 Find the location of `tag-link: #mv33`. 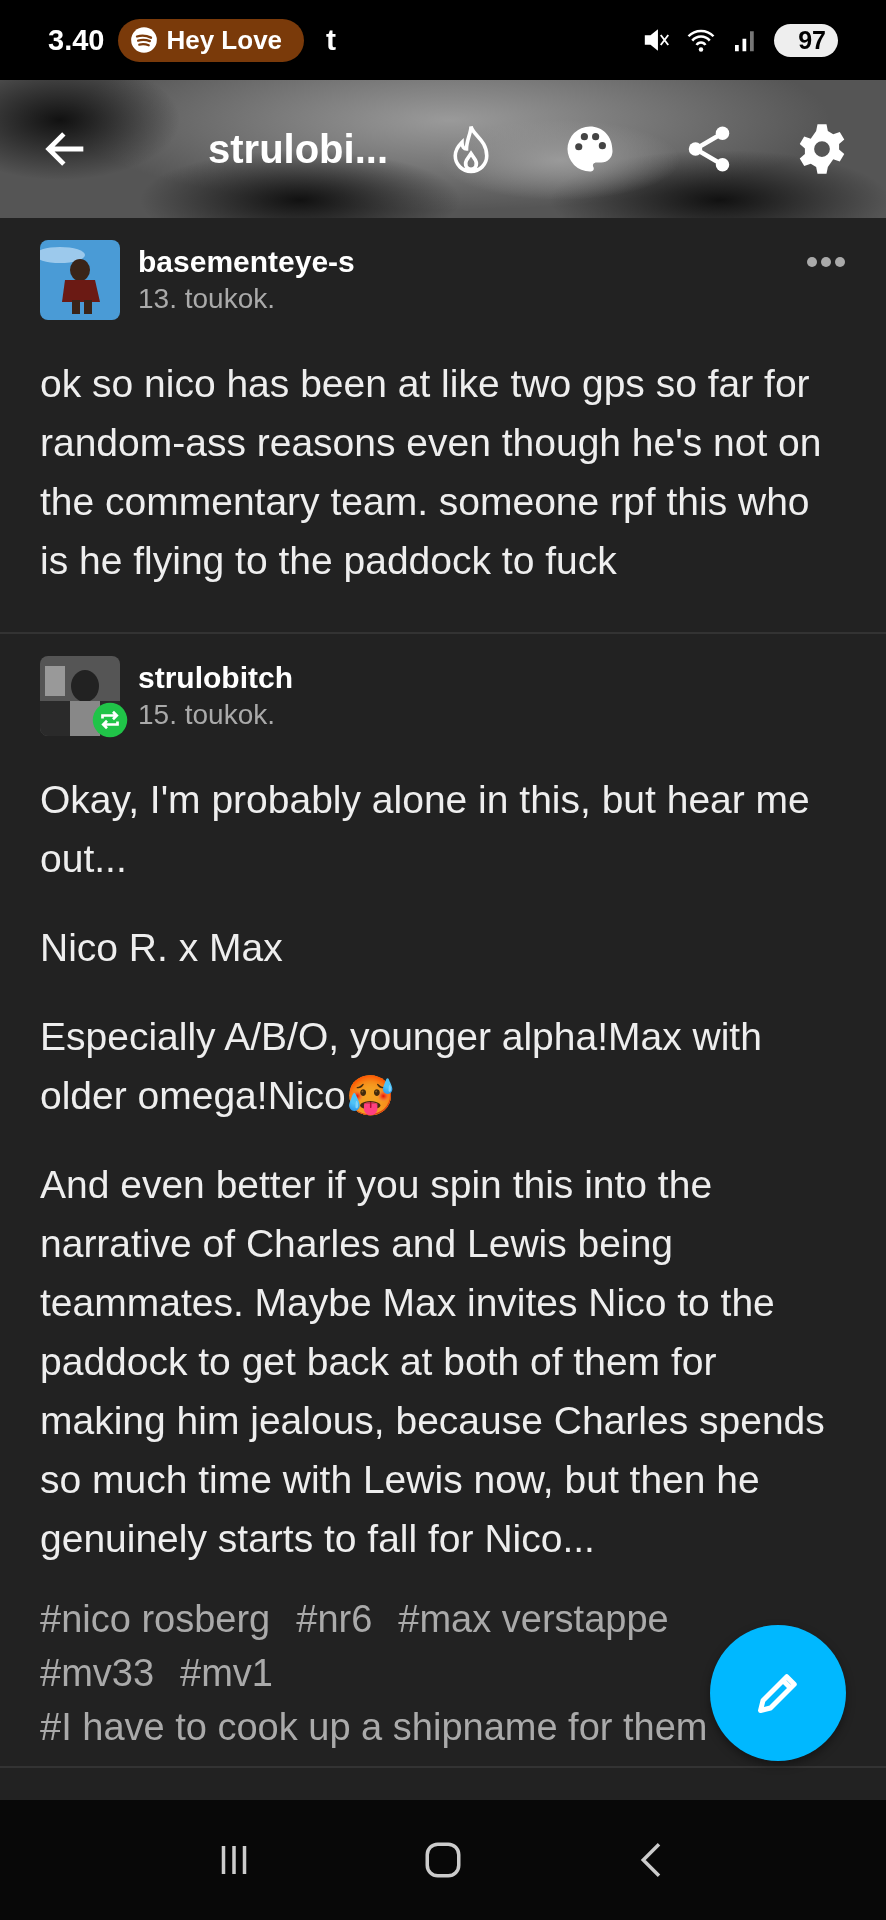

tag-link: #mv33 is located at coordinates (97, 1673).